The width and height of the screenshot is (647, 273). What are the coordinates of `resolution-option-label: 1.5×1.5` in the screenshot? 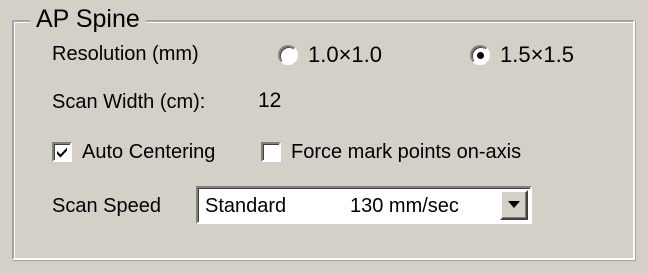 It's located at (537, 54).